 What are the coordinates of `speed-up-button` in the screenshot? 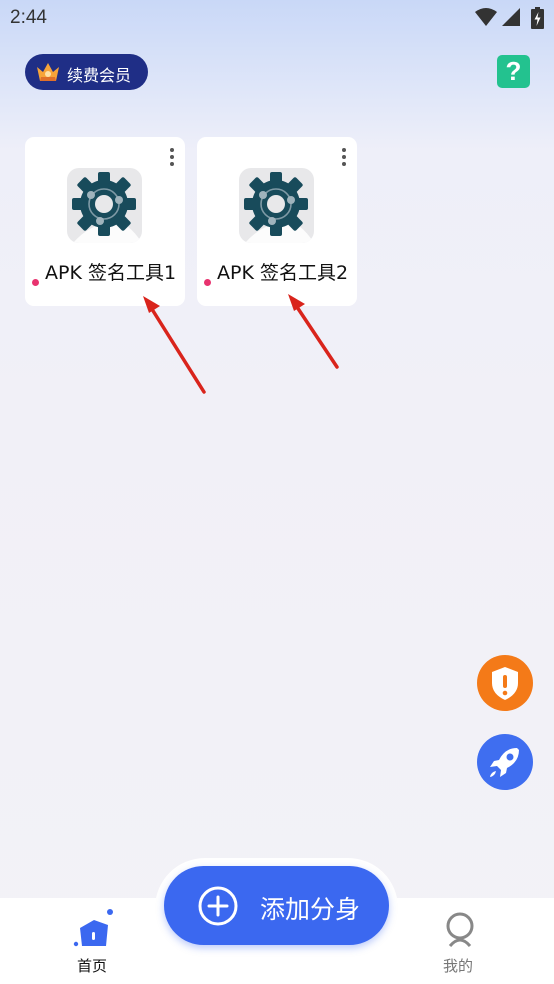 It's located at (505, 762).